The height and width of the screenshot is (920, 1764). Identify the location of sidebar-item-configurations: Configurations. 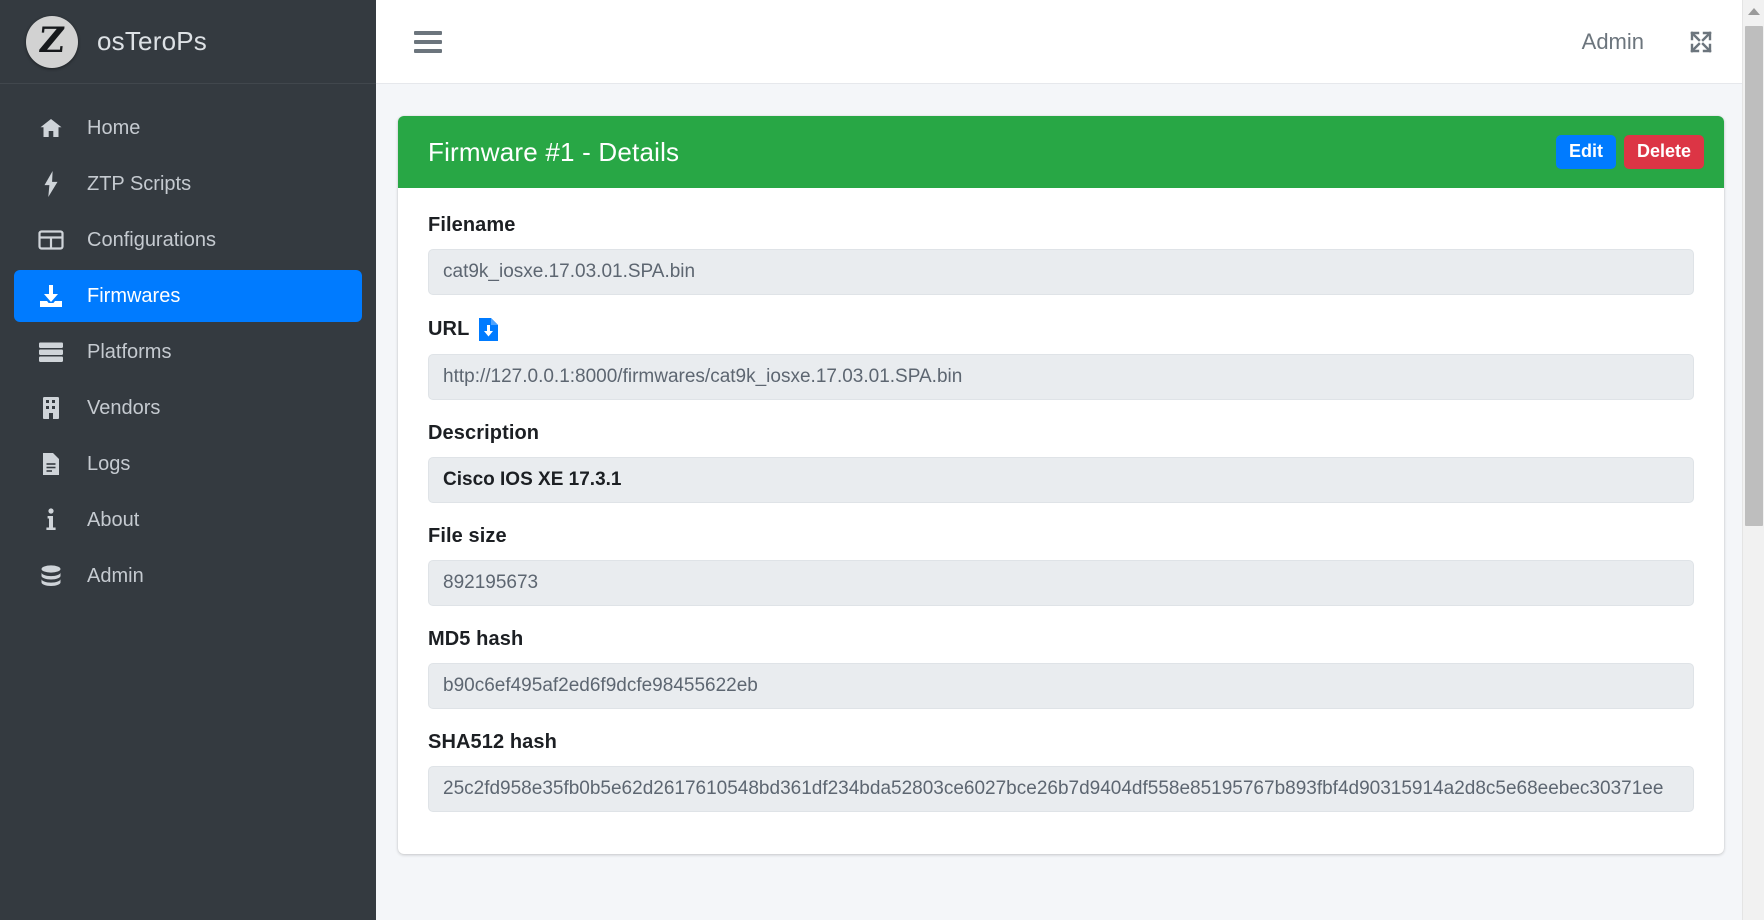
(188, 240).